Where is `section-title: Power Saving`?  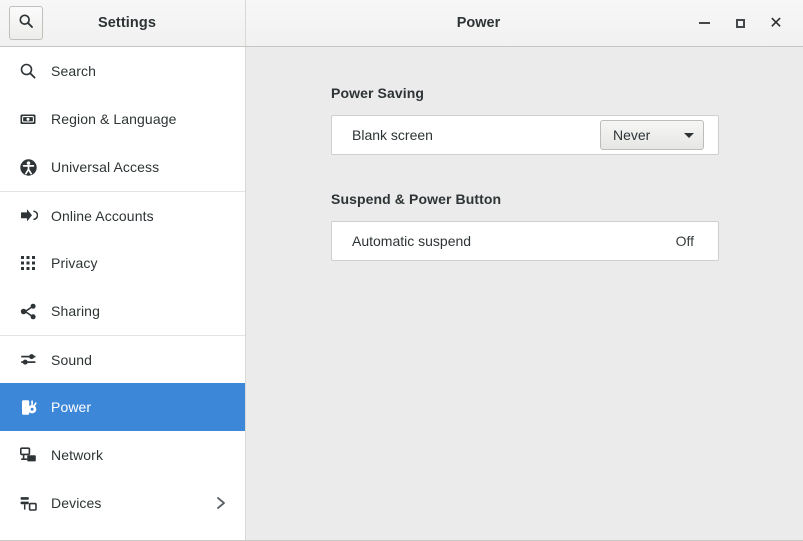 section-title: Power Saving is located at coordinates (378, 93).